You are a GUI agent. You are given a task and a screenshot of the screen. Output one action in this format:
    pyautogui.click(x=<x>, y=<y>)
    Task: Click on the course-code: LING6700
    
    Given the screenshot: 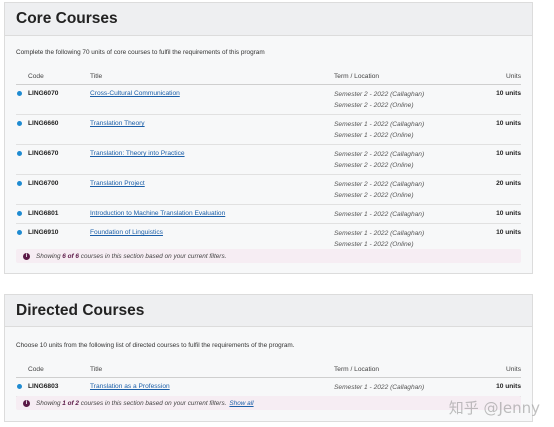 What is the action you would take?
    pyautogui.click(x=43, y=183)
    